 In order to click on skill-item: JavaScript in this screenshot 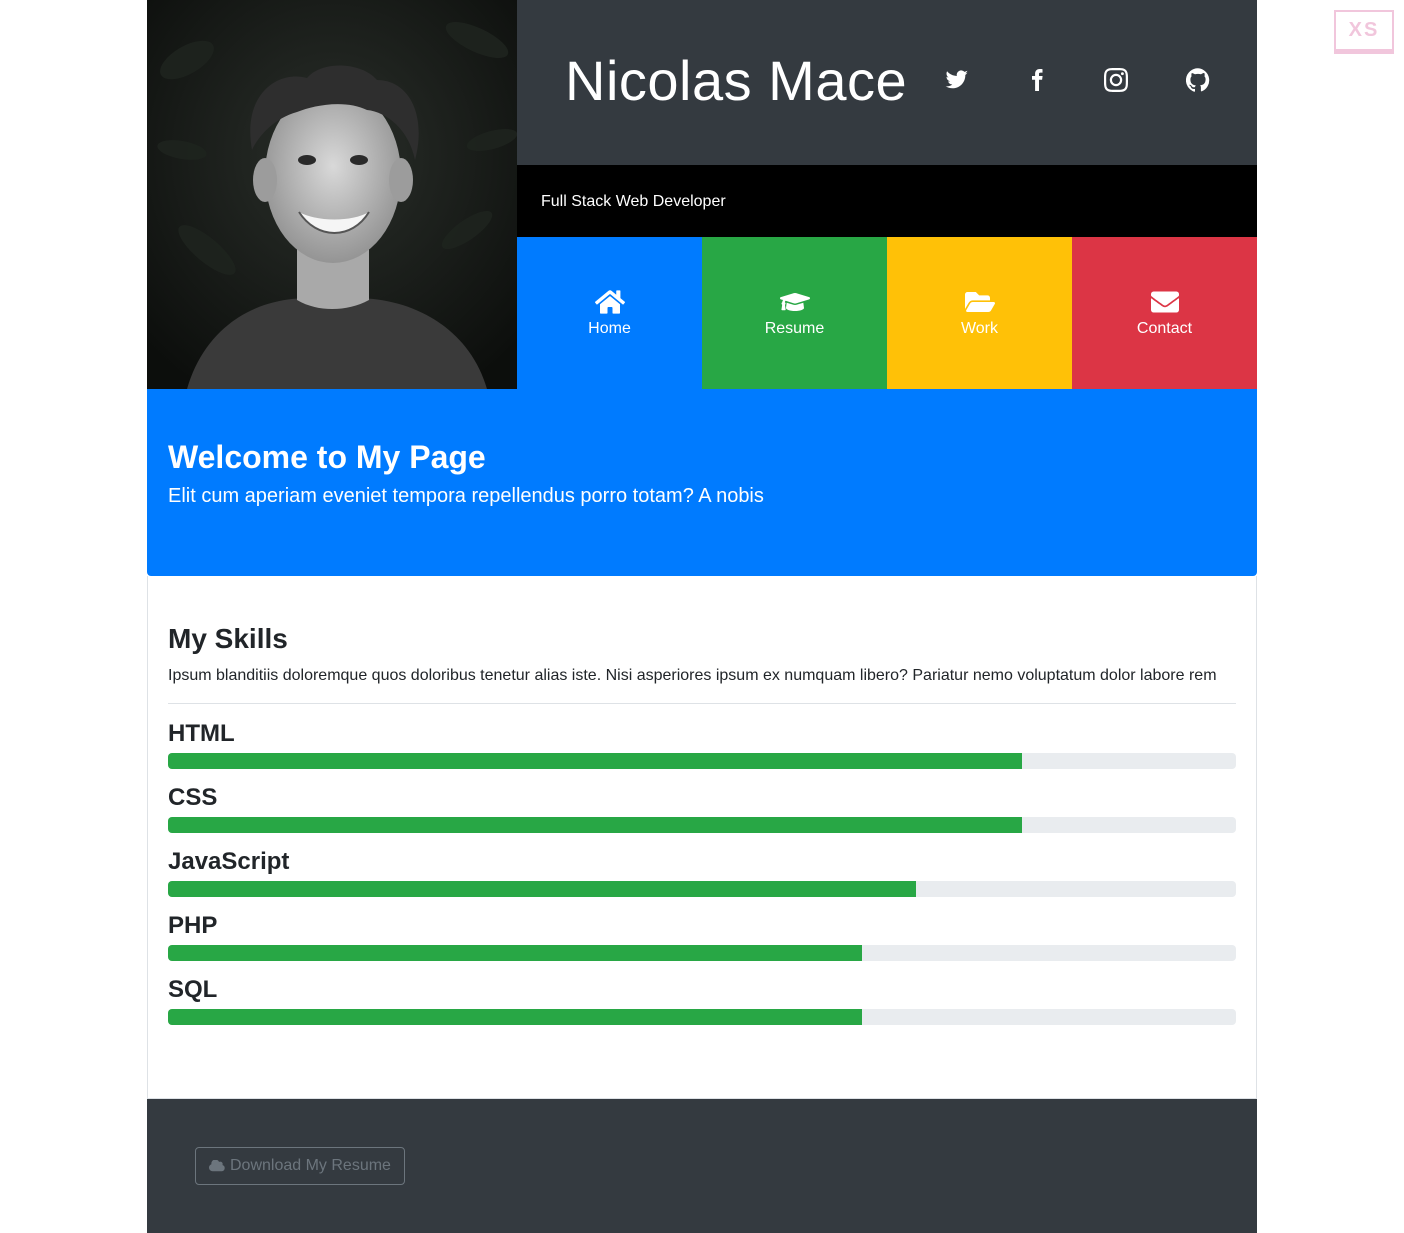, I will do `click(702, 872)`.